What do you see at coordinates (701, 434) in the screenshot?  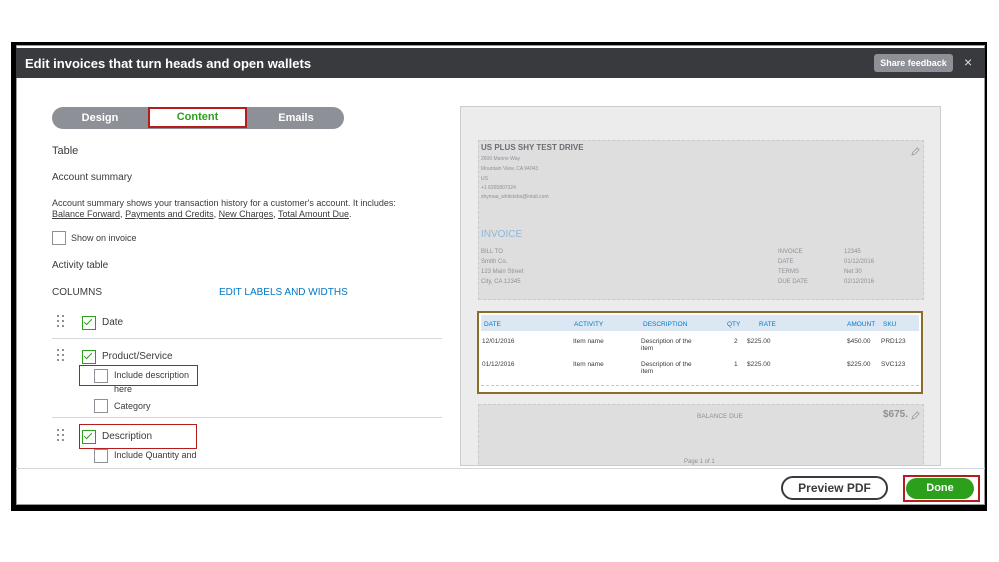 I see `footer-block: BALANCE DUE $675. Page 1 of 1` at bounding box center [701, 434].